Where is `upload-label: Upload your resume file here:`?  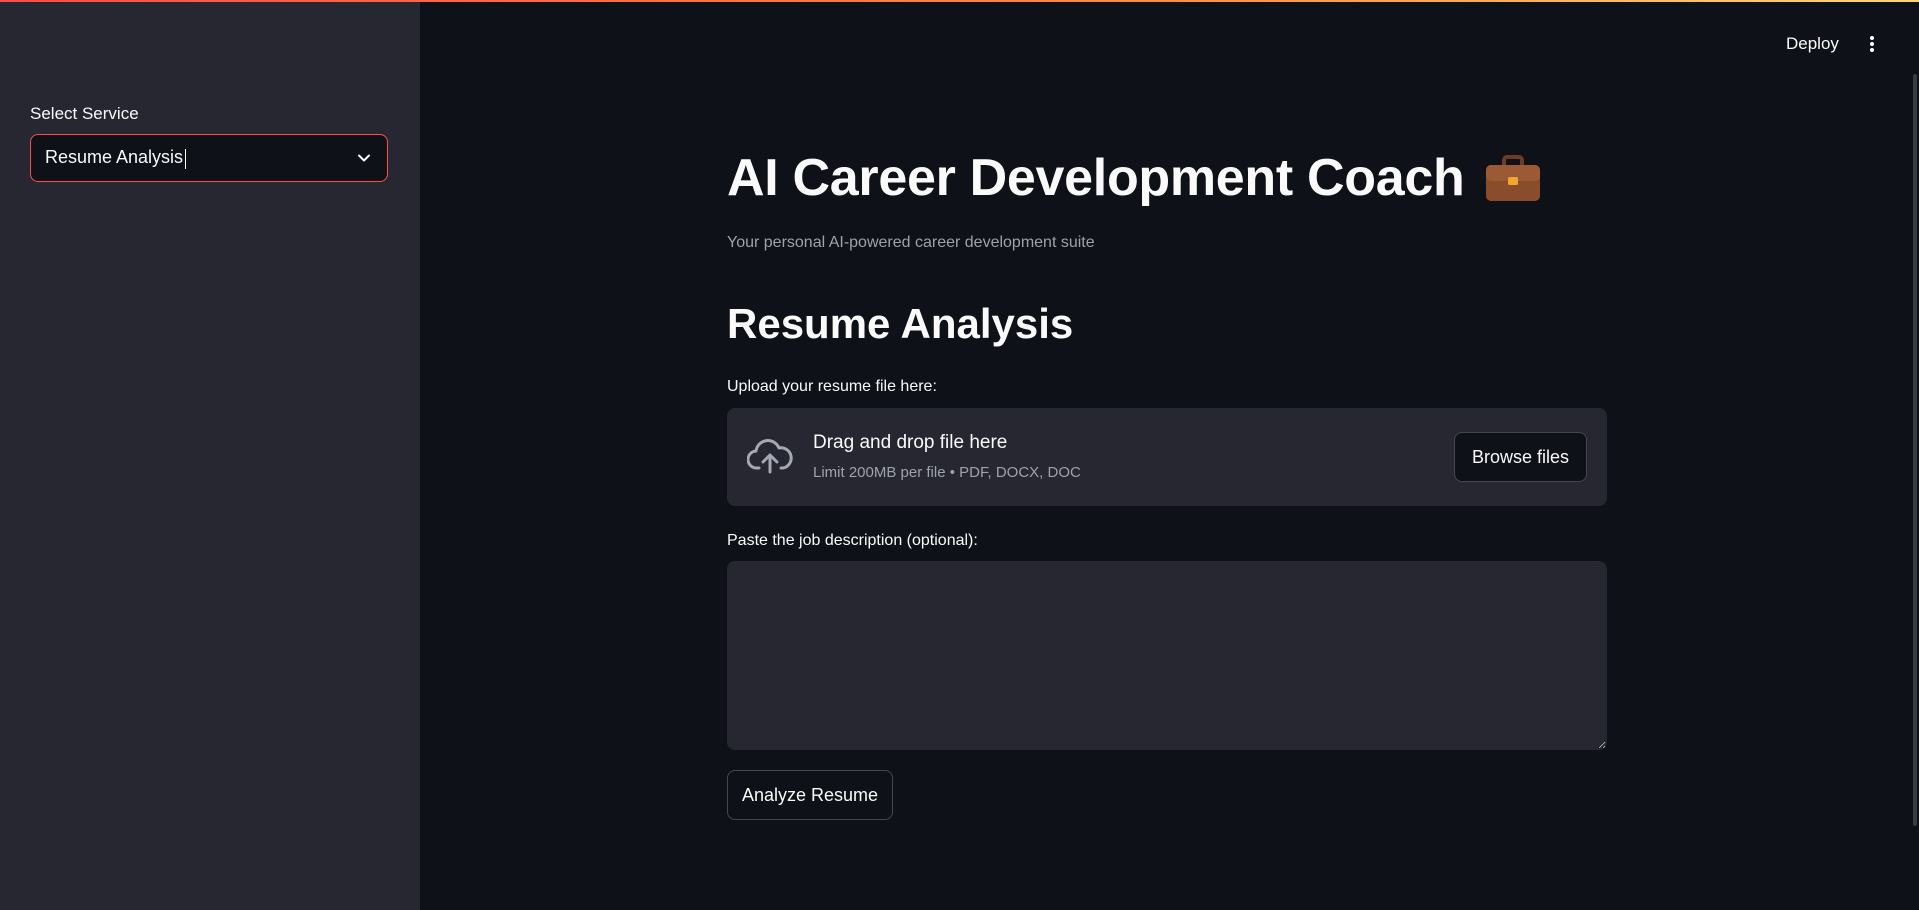
upload-label: Upload your resume file here: is located at coordinates (832, 386).